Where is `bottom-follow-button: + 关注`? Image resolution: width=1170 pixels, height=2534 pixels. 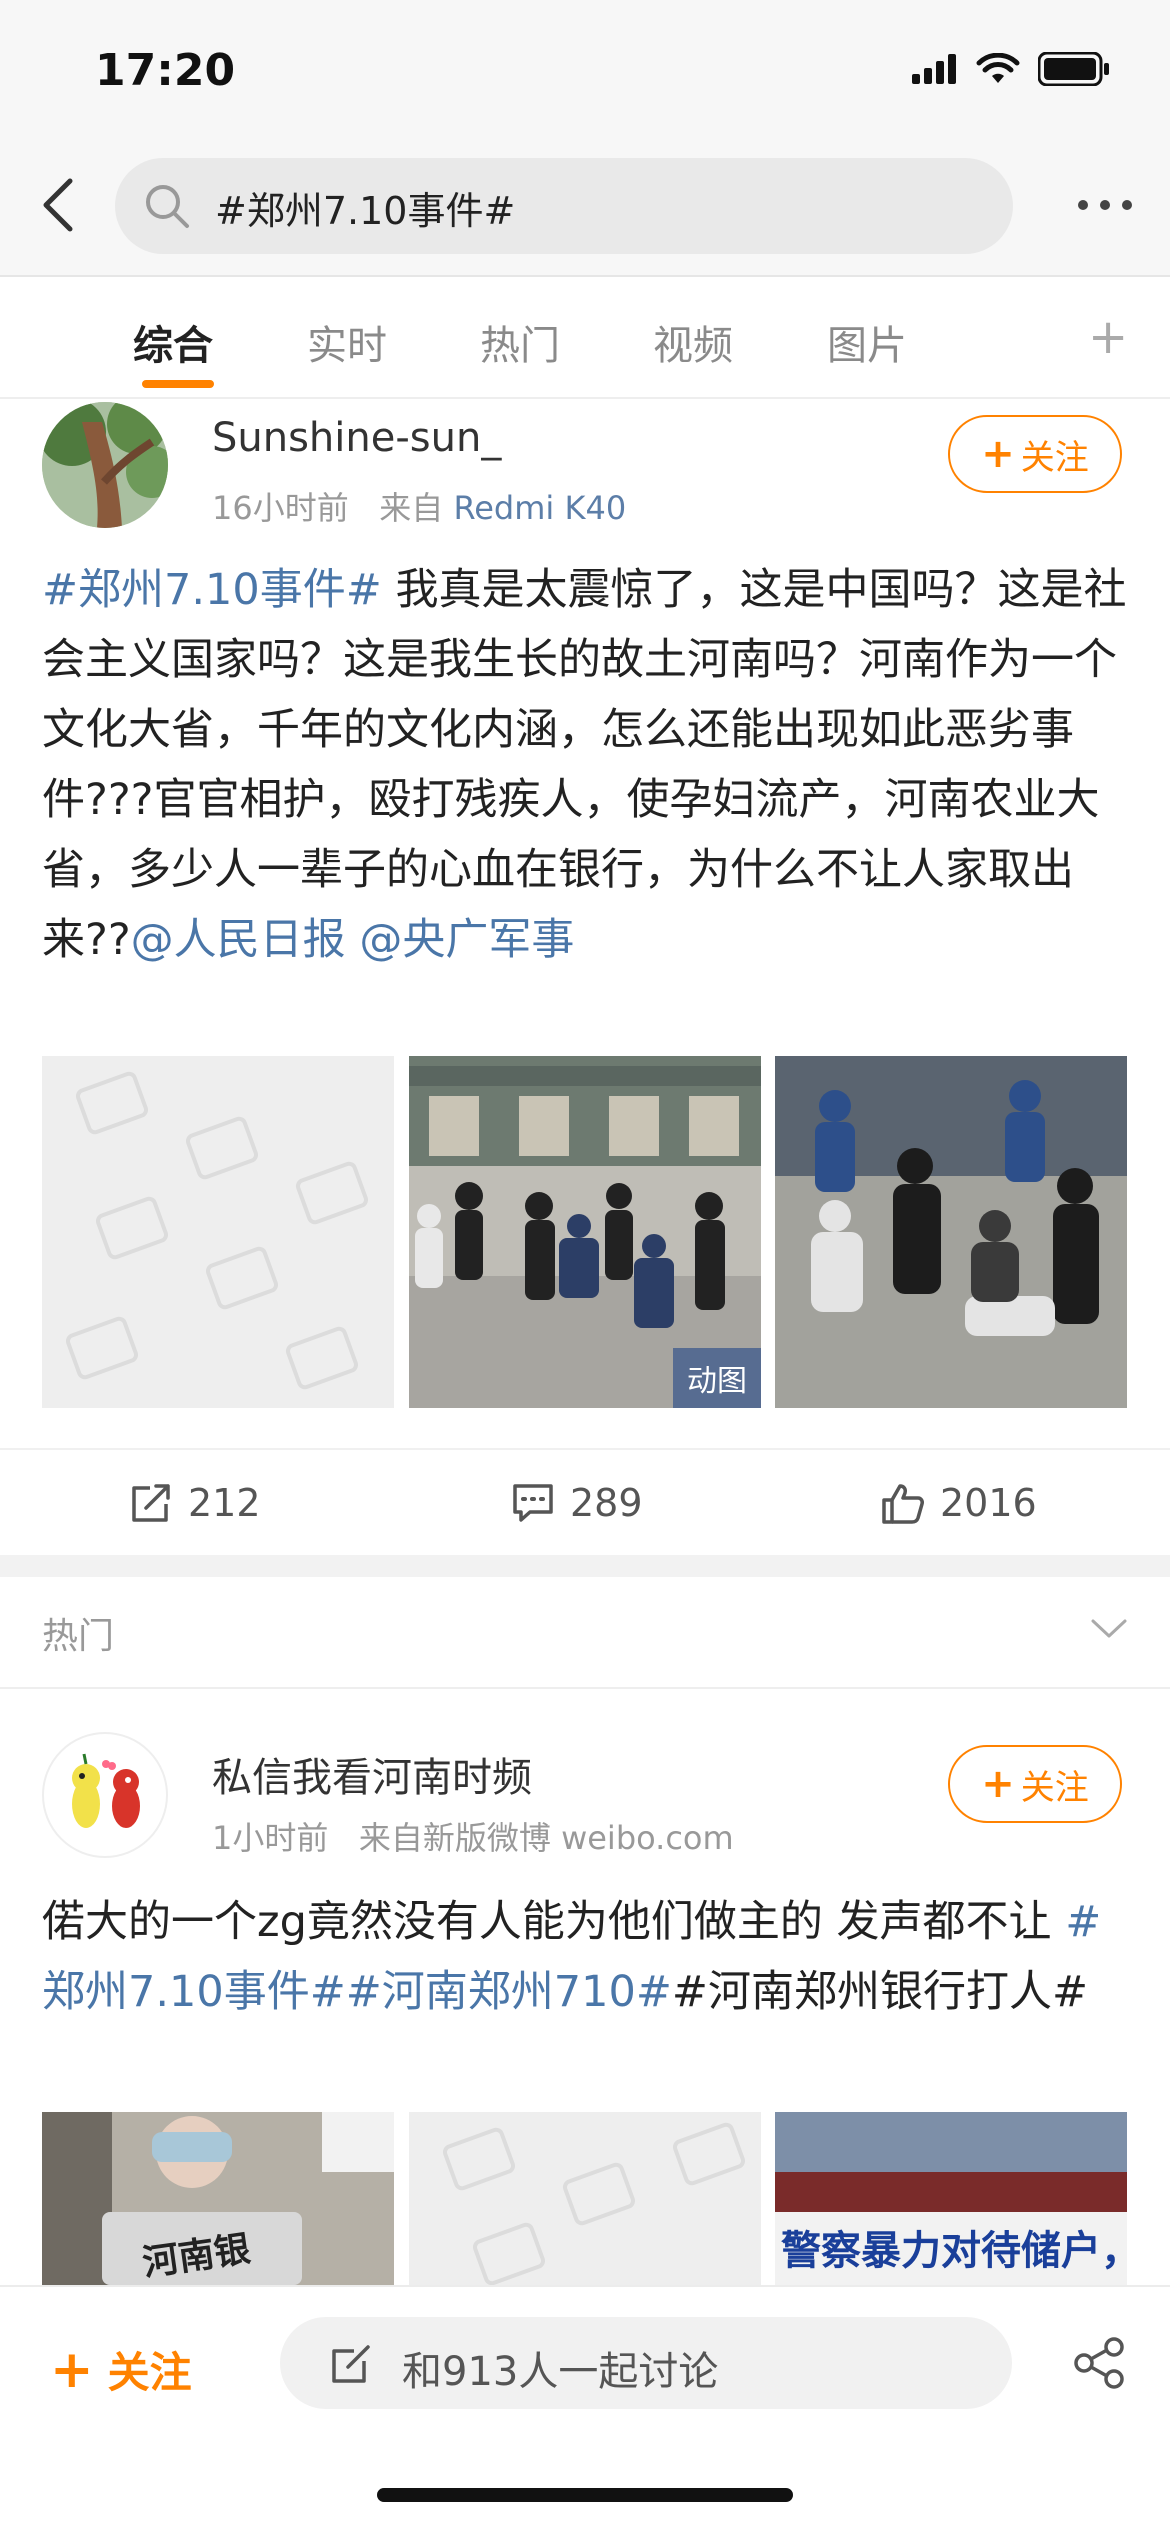 bottom-follow-button: + 关注 is located at coordinates (121, 2369).